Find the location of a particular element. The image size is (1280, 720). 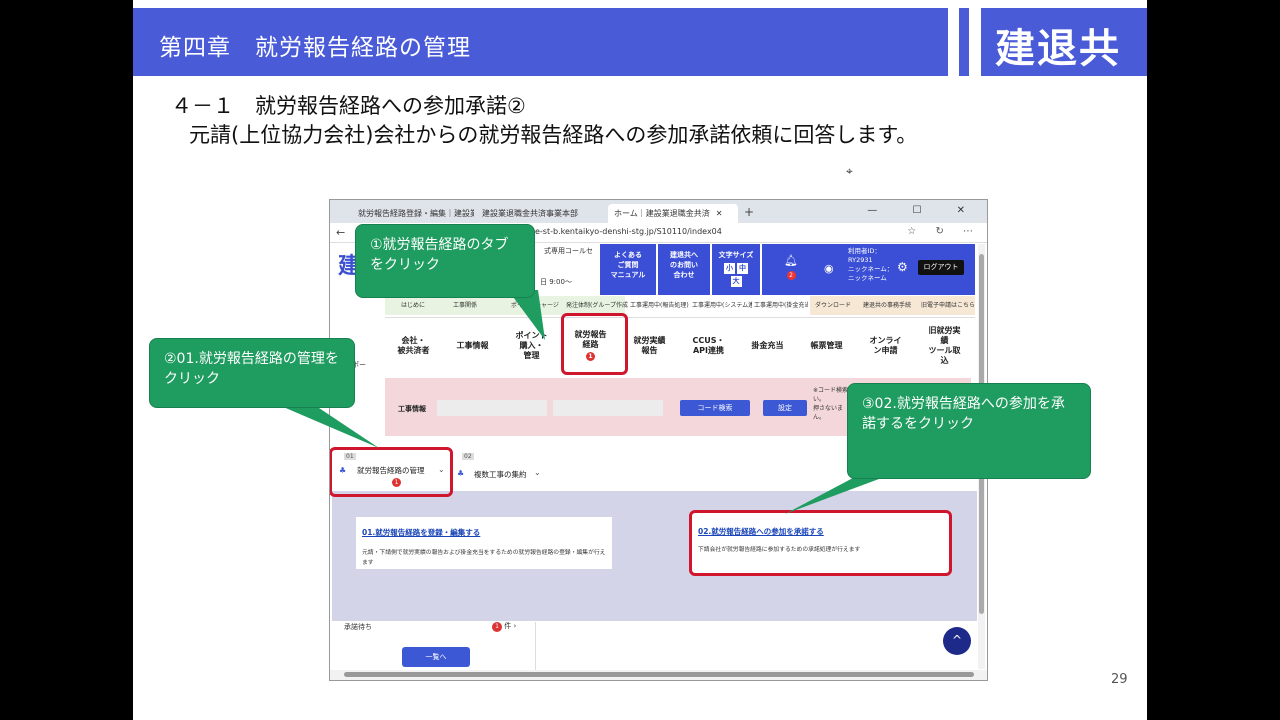

callout-step-1: ①就労報告経路のタブをクリック is located at coordinates (445, 261).